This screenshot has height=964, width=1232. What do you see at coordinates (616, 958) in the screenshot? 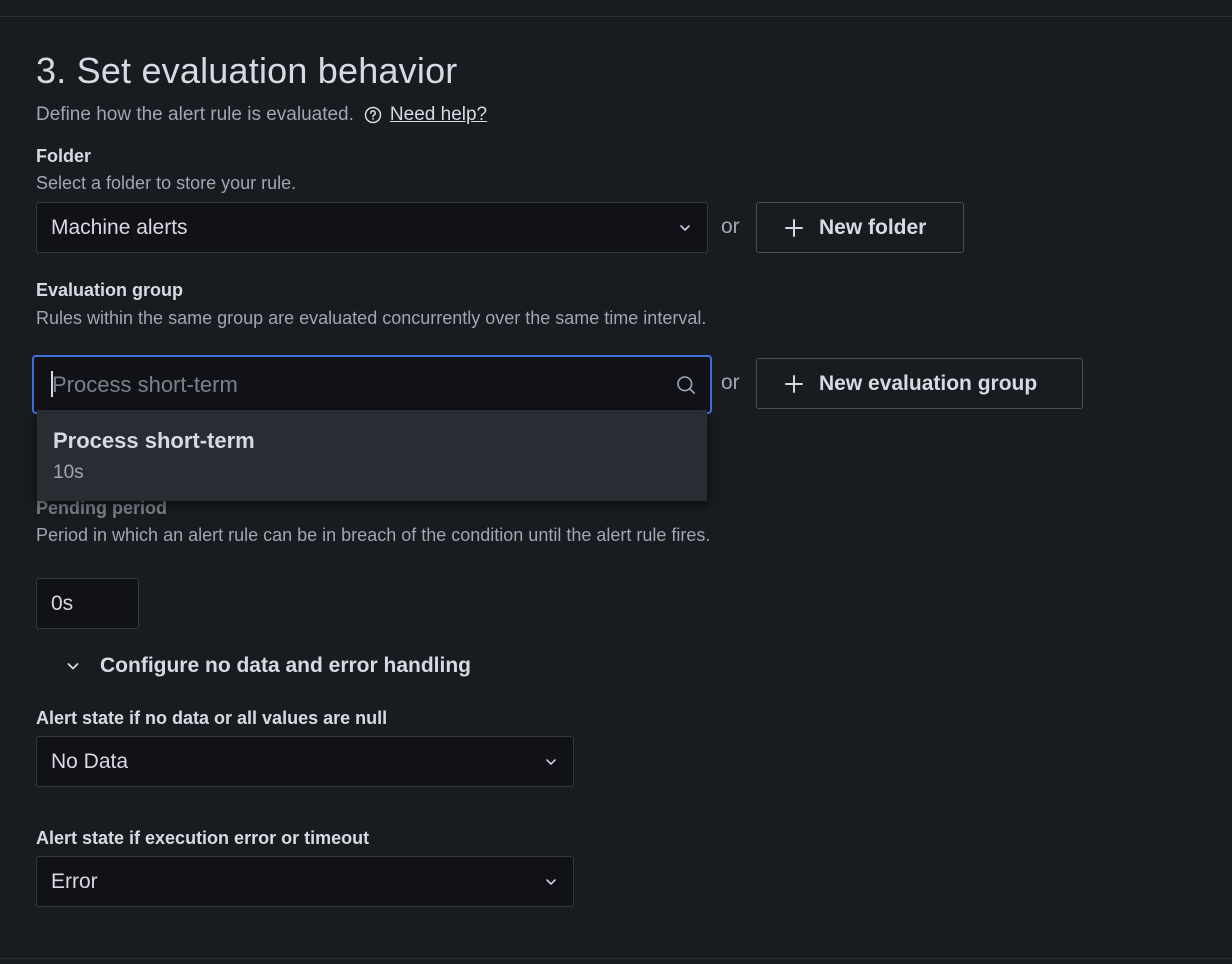
I see `bottom-divider` at bounding box center [616, 958].